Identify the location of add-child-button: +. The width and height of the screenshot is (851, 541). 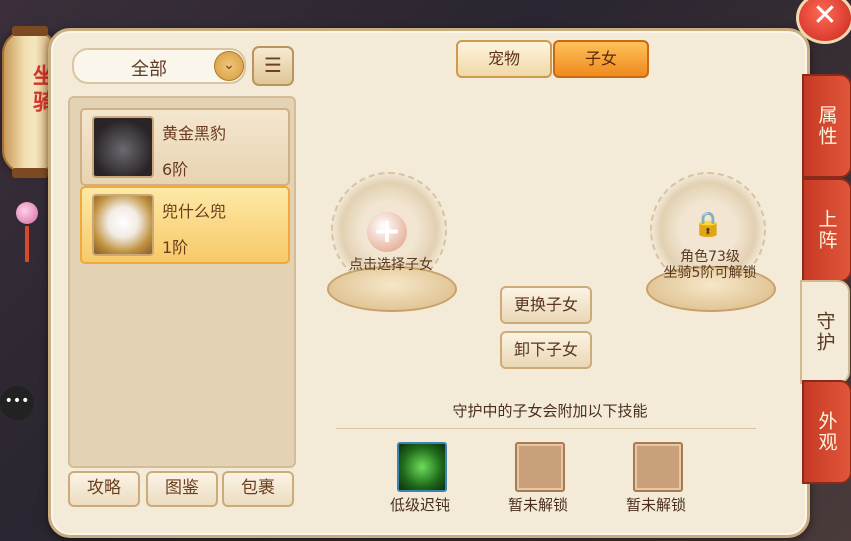
(387, 232).